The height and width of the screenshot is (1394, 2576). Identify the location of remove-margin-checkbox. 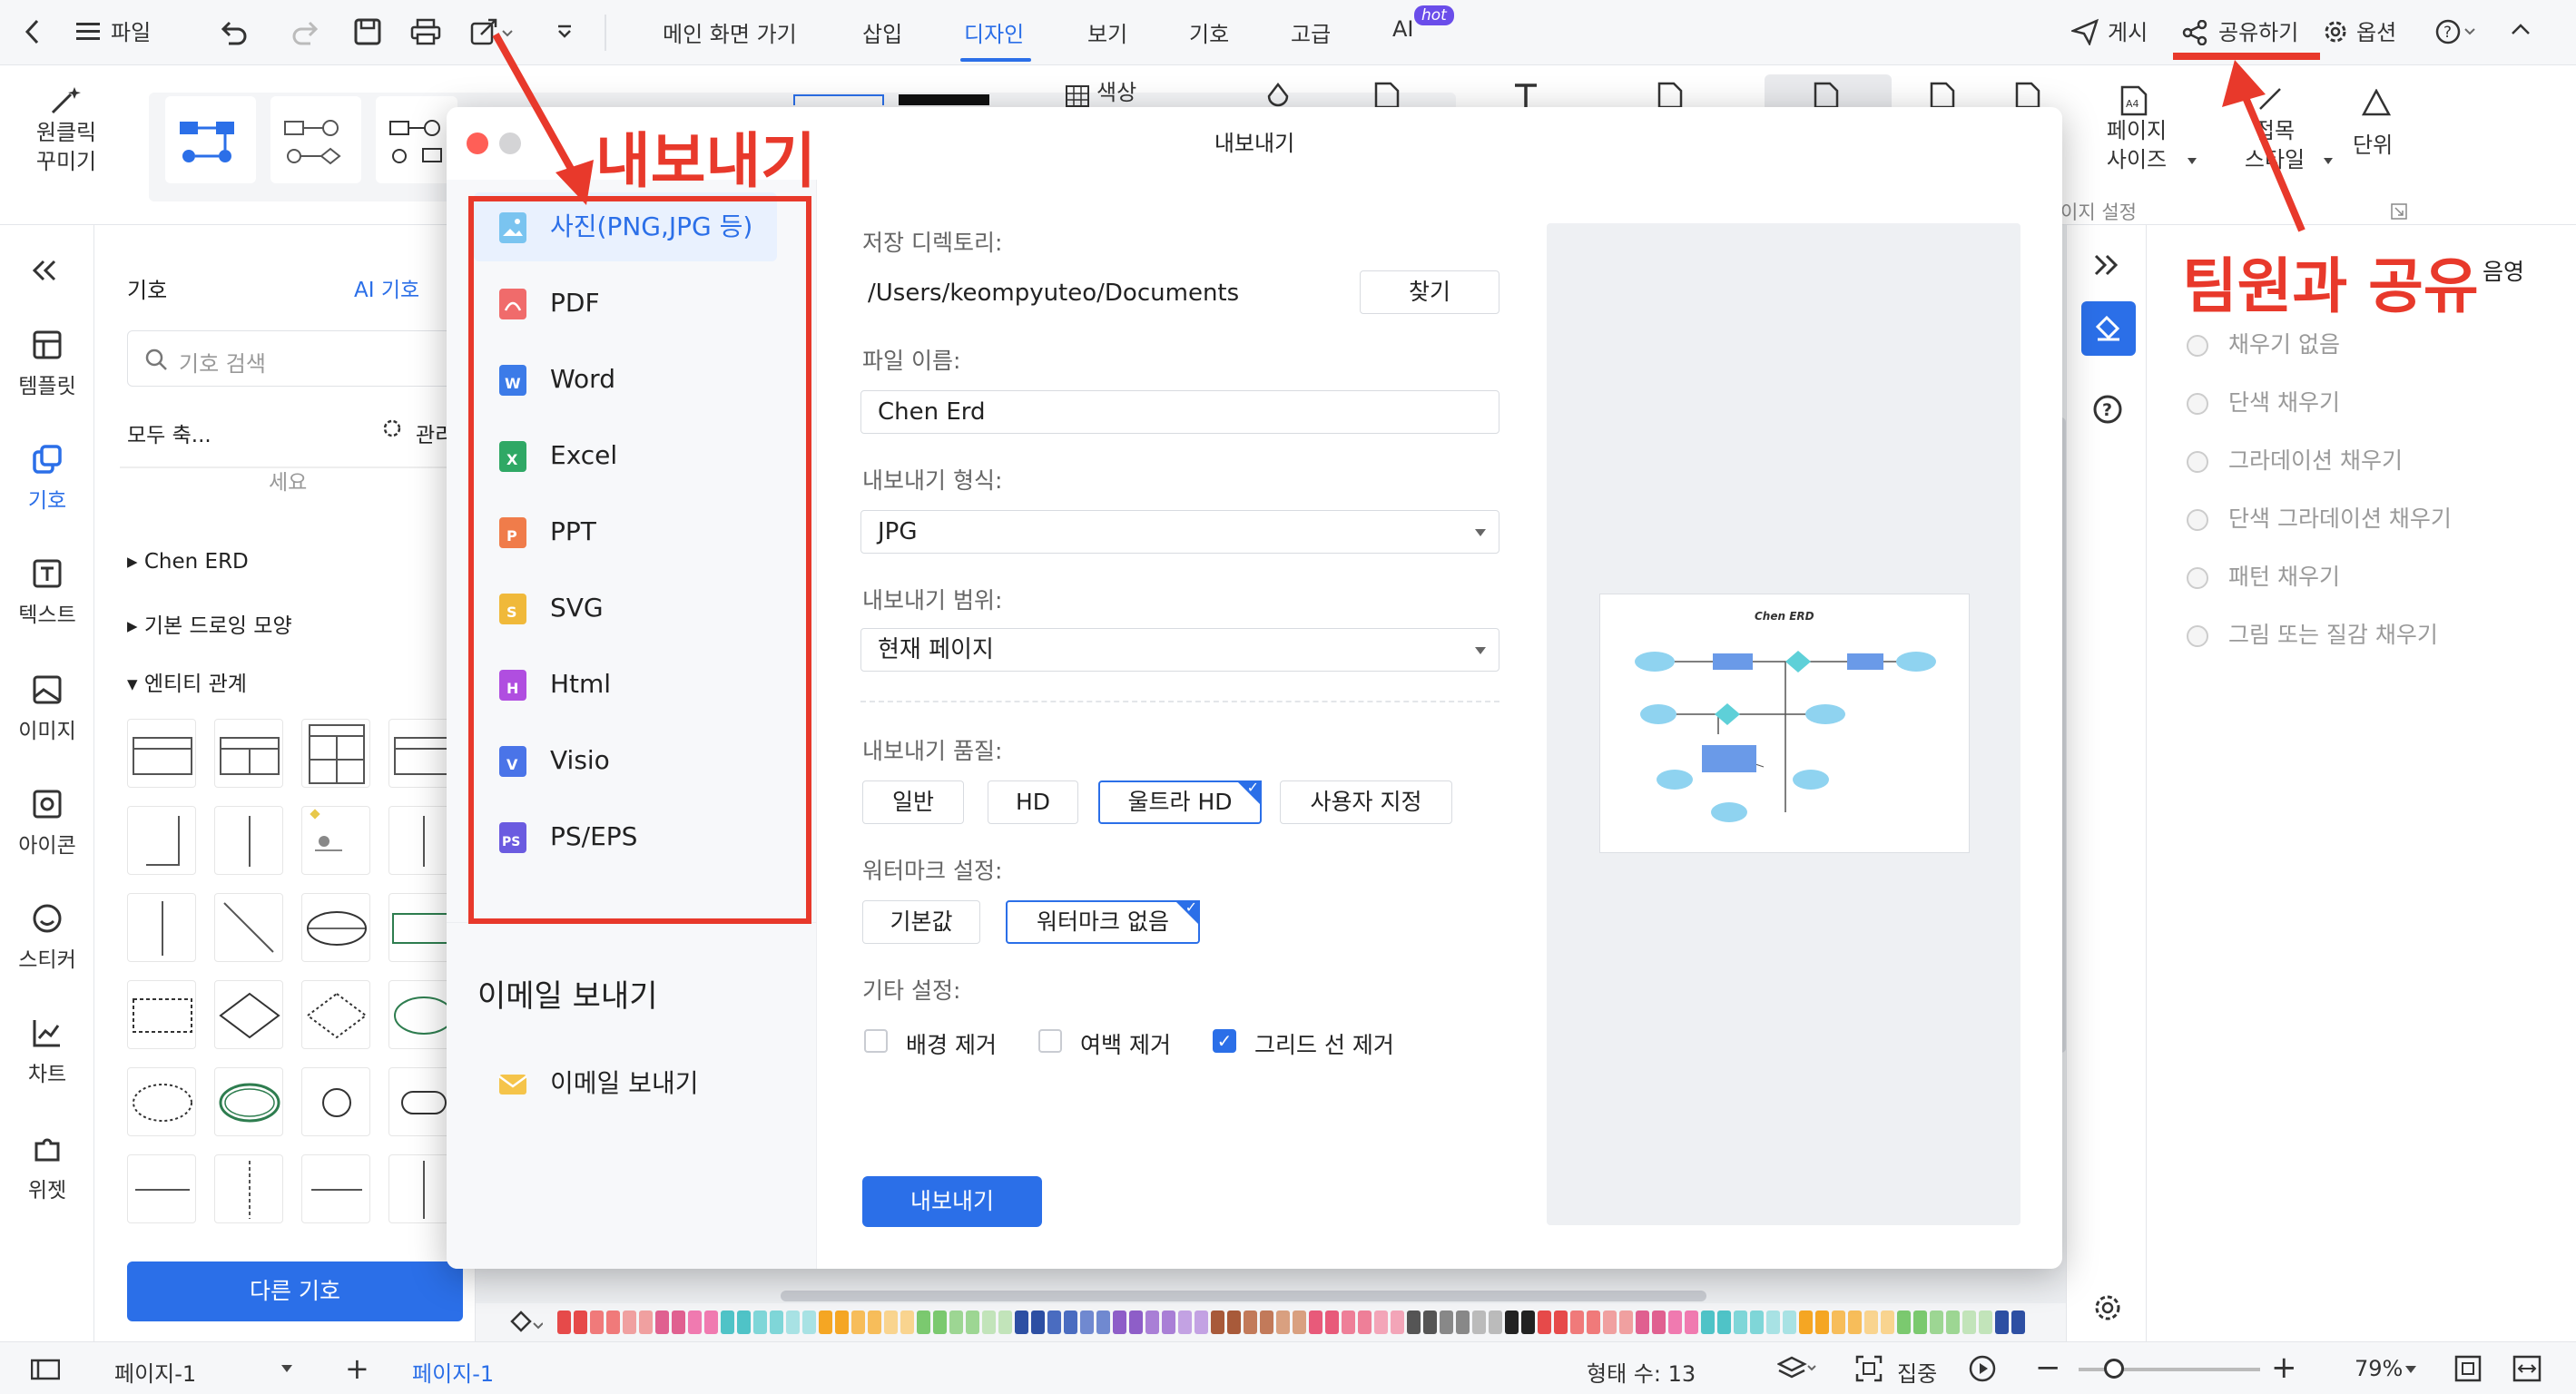
(1050, 1041).